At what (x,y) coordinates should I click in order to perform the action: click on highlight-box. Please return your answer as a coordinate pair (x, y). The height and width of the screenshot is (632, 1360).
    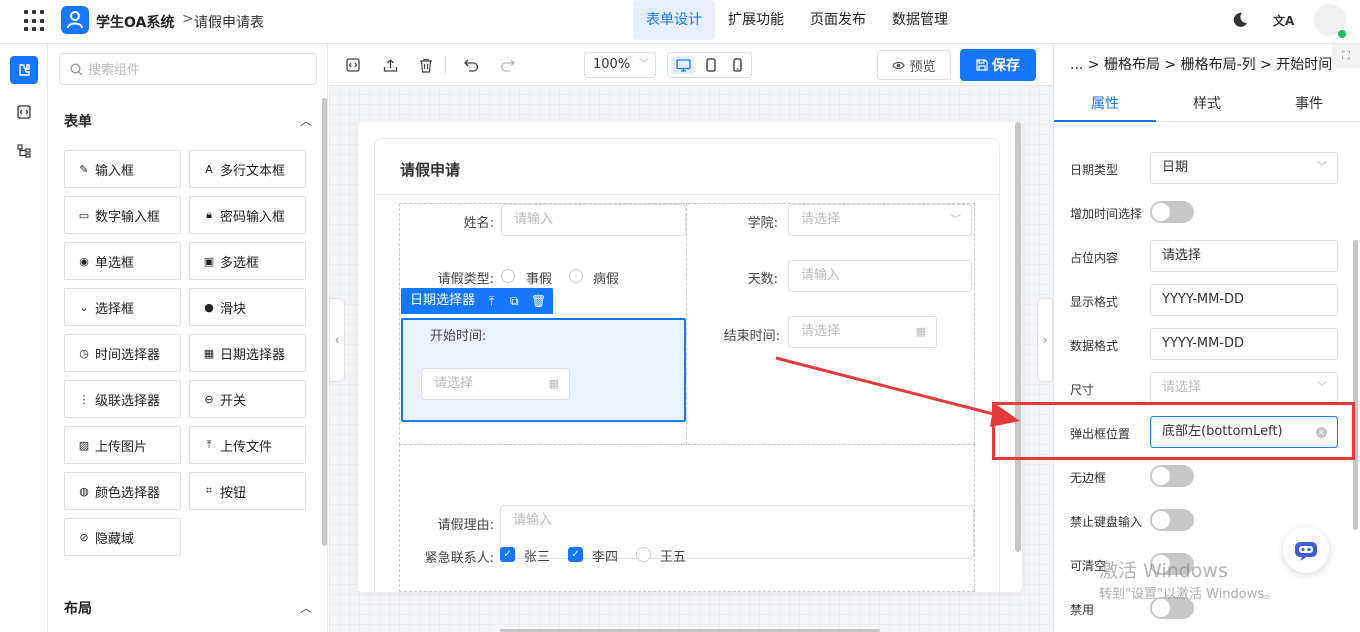
    Looking at the image, I should click on (1173, 431).